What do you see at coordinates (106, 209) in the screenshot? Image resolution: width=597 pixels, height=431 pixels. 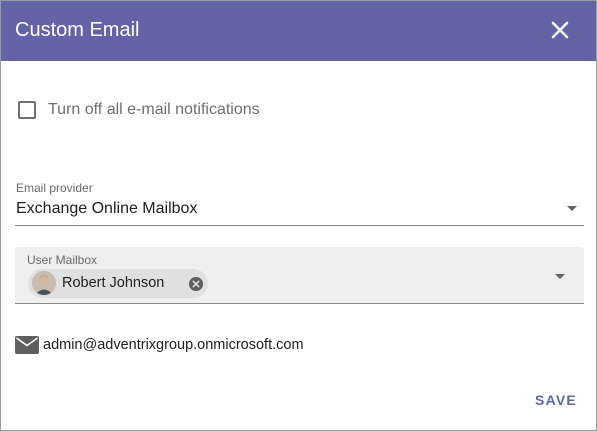 I see `email-provider-value: Exchange Online Mailbox` at bounding box center [106, 209].